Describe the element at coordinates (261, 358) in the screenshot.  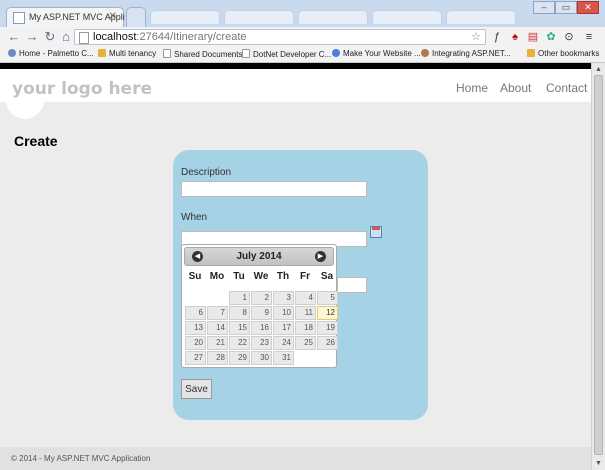
I see `calendar-day: 30` at that location.